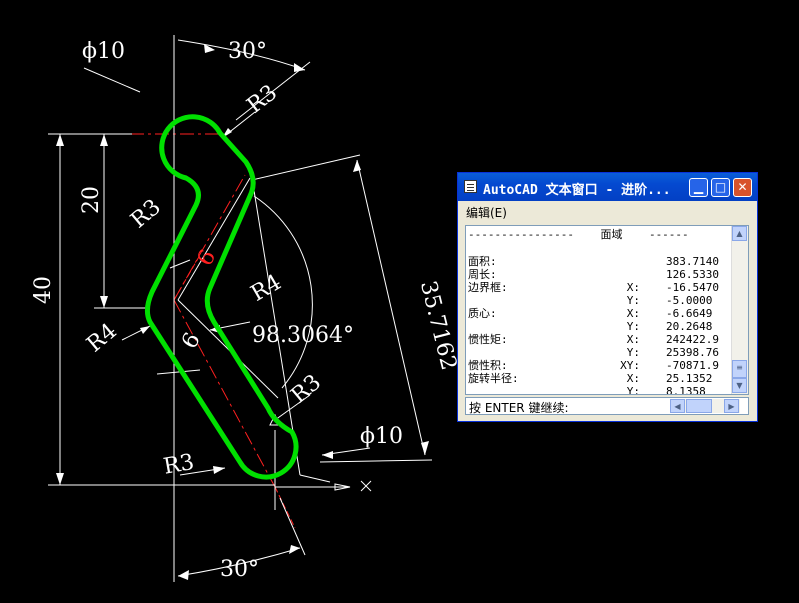 The width and height of the screenshot is (799, 603). I want to click on list-item: 面积: 383.7140, so click(593, 261).